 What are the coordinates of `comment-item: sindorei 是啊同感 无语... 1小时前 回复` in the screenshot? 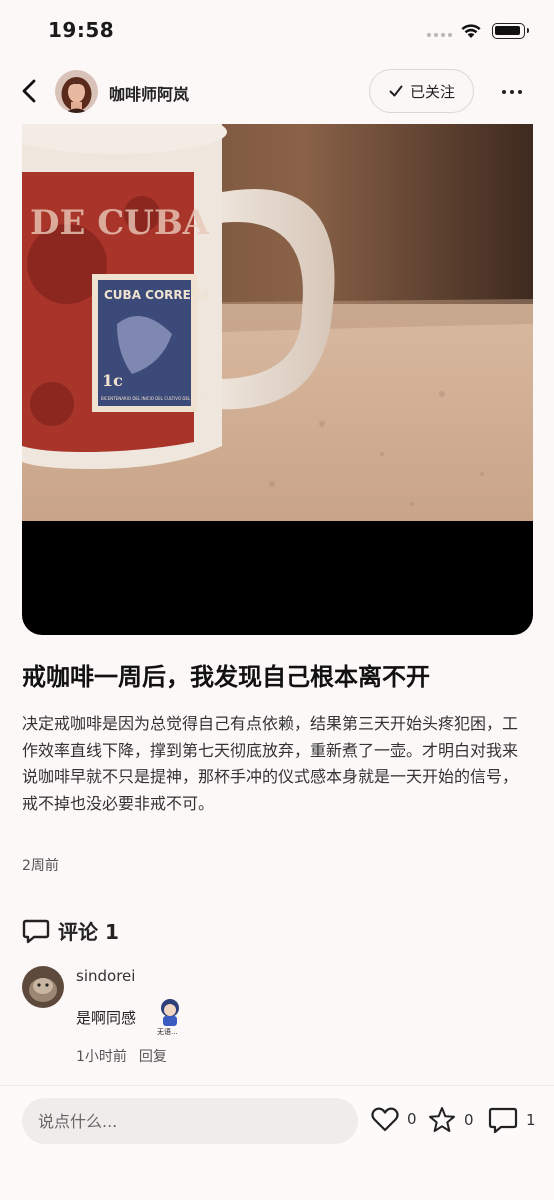 It's located at (277, 1015).